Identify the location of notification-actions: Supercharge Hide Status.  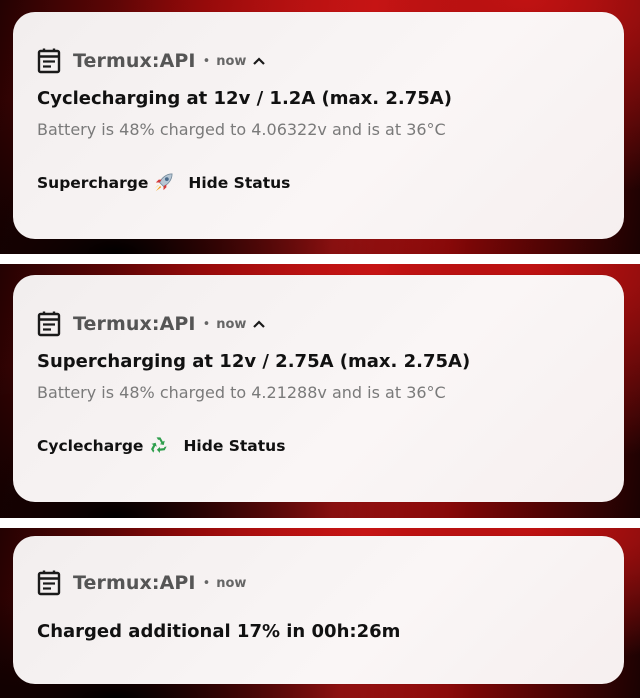
(163, 182).